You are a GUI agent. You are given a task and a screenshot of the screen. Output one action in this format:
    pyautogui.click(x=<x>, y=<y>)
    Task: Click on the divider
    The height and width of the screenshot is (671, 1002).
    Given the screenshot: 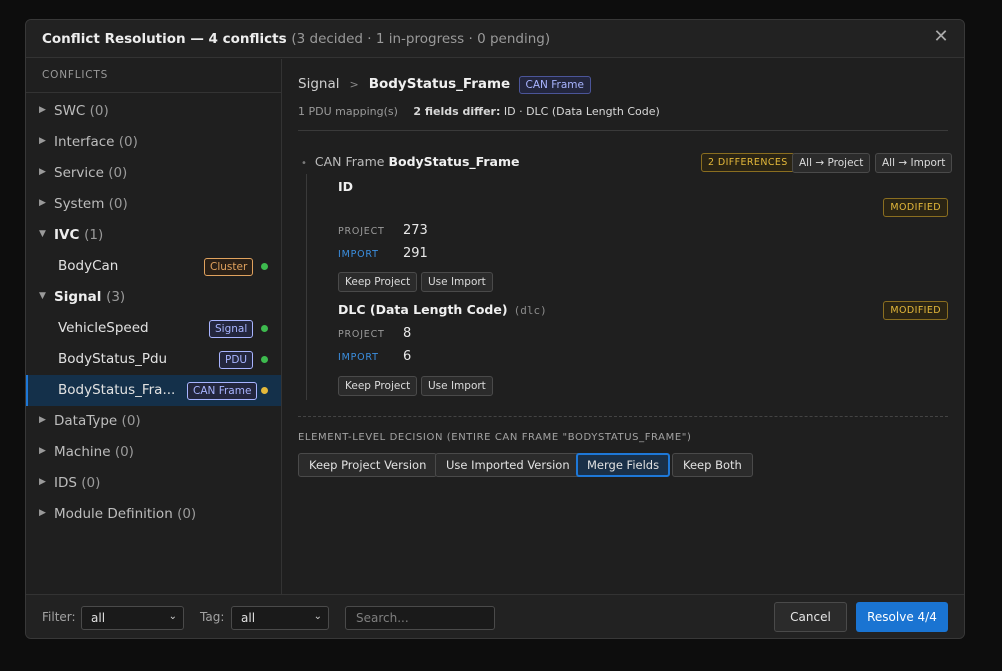 What is the action you would take?
    pyautogui.click(x=623, y=130)
    